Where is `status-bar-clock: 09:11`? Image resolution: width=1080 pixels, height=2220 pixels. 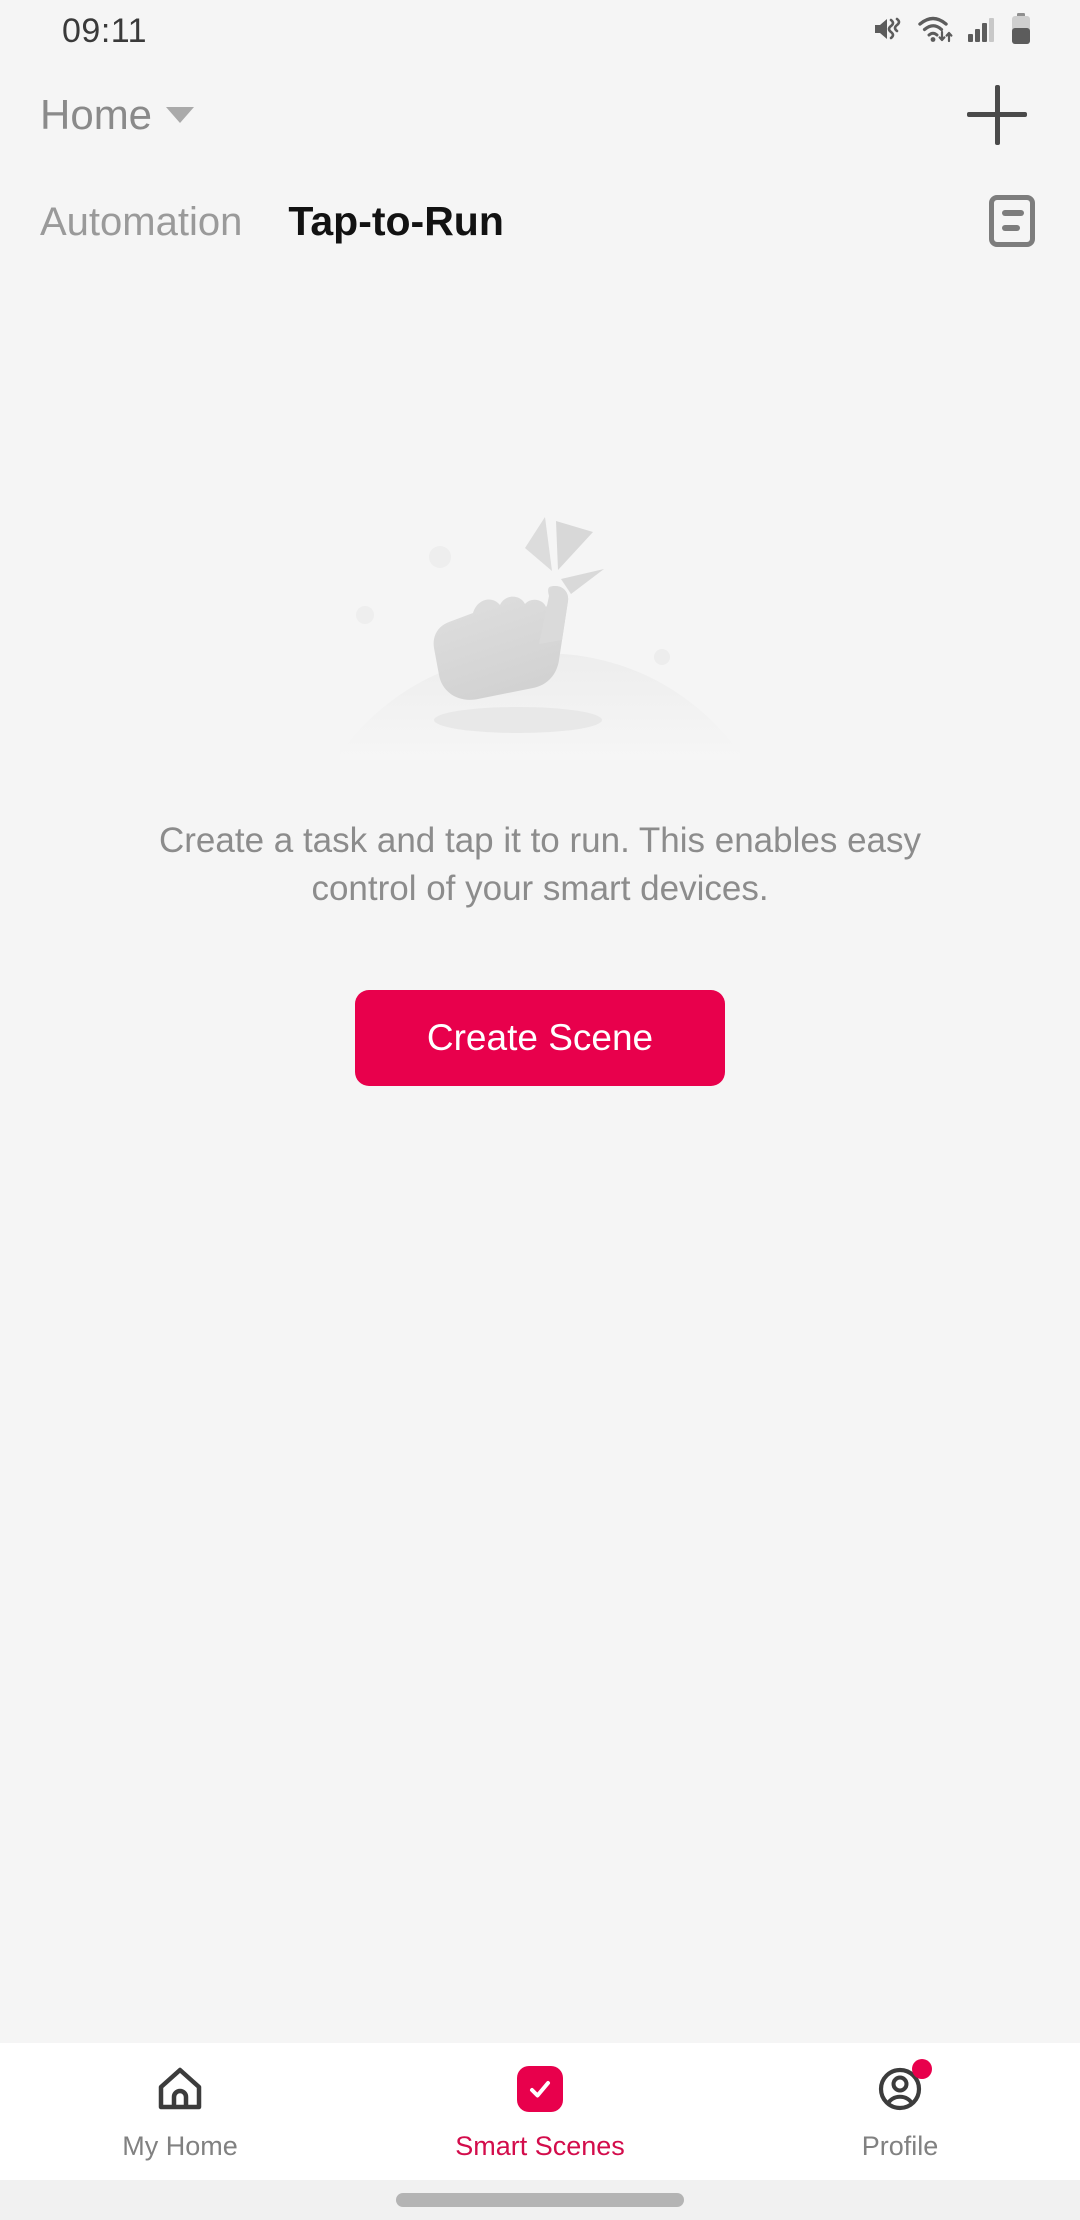
status-bar-clock: 09:11 is located at coordinates (105, 30).